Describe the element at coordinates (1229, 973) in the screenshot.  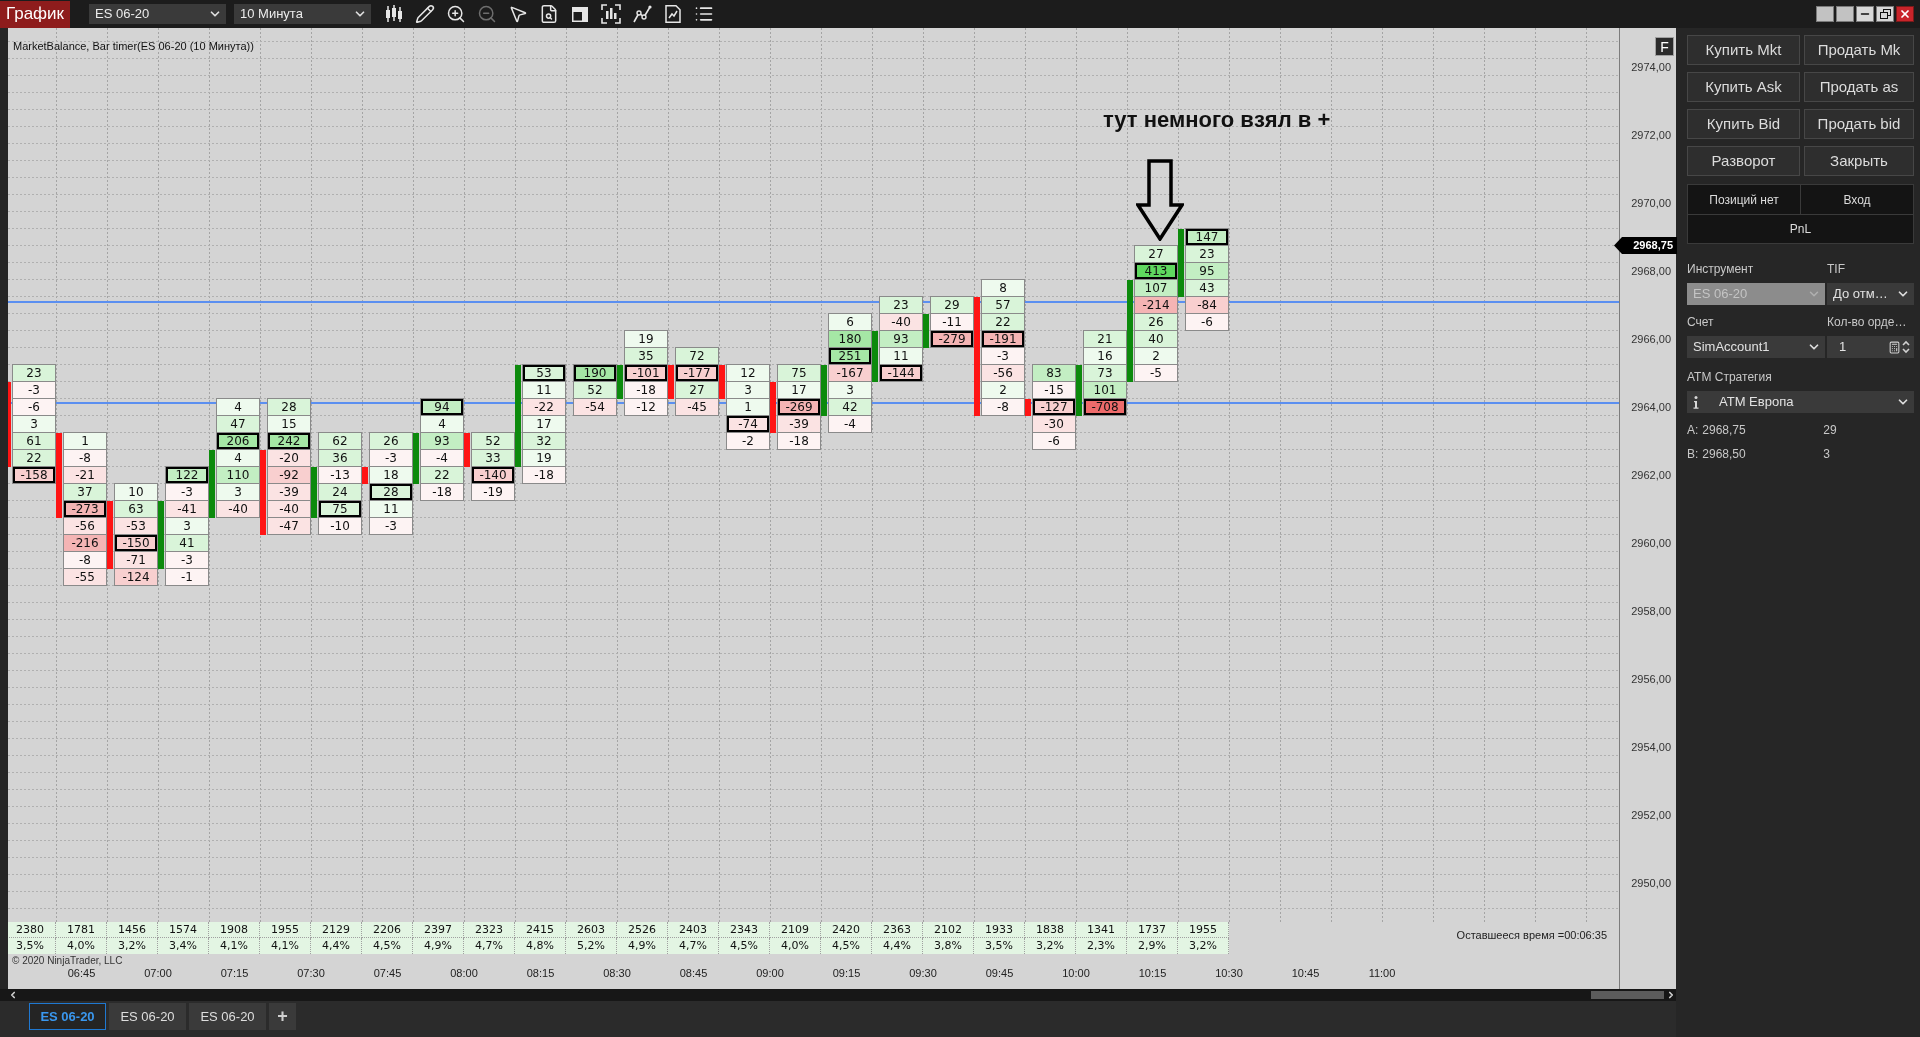
I see `time-label: 10:30` at that location.